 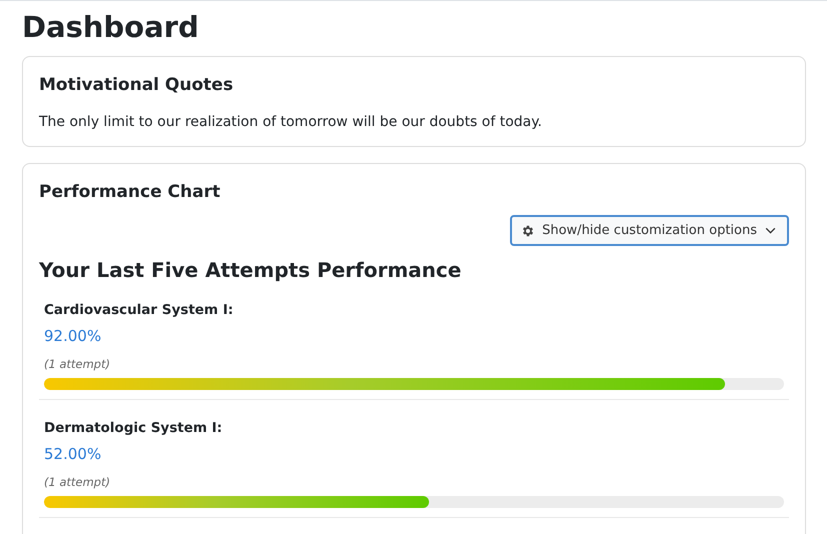 What do you see at coordinates (130, 192) in the screenshot?
I see `card-title: Performance Chart` at bounding box center [130, 192].